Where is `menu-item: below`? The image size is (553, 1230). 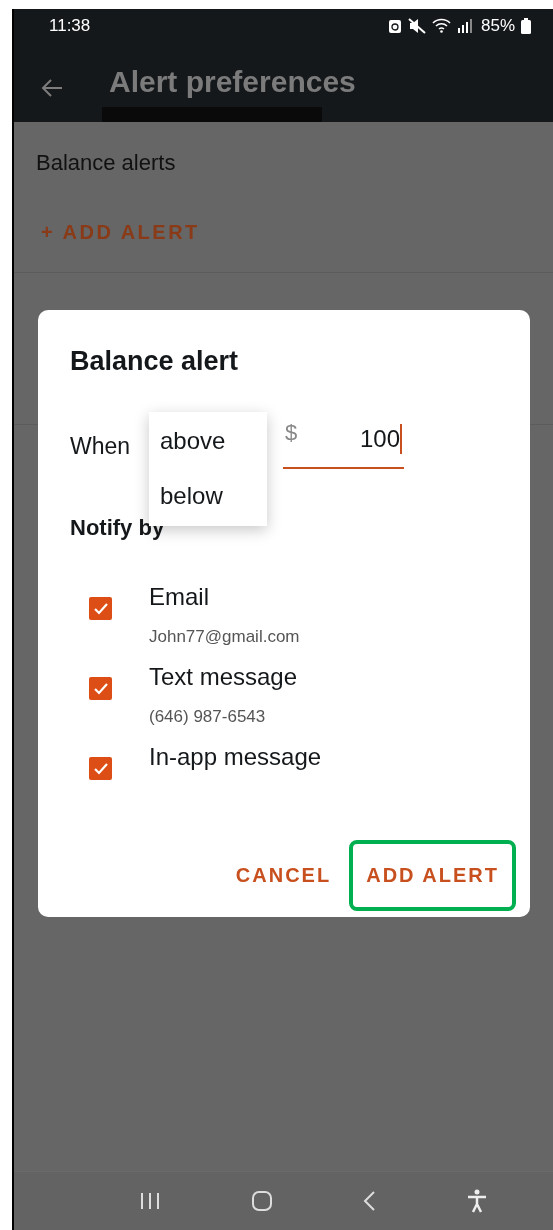
menu-item: below is located at coordinates (208, 496).